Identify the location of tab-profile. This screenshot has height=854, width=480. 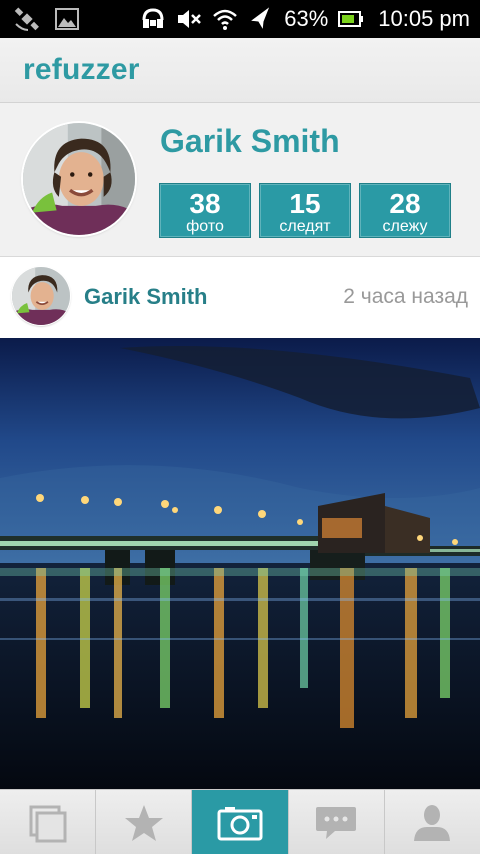
(432, 822).